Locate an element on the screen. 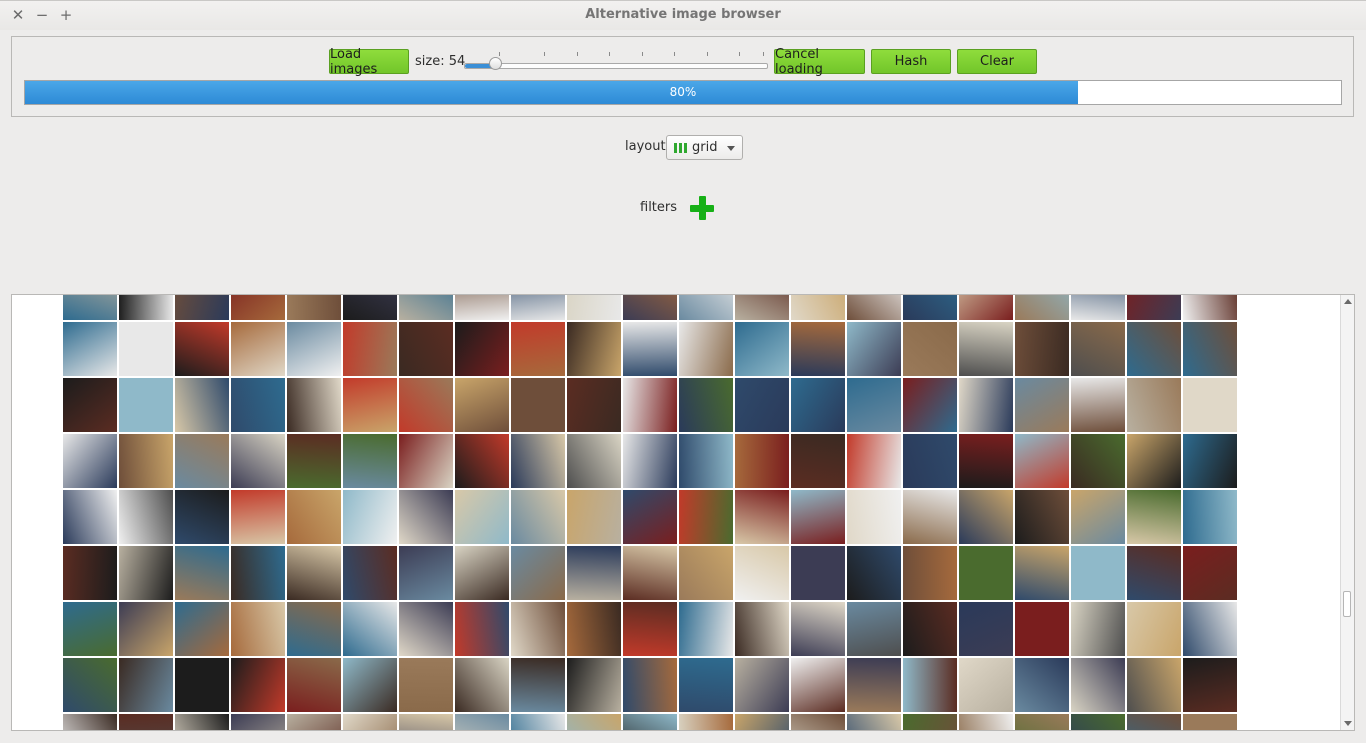  slider-track is located at coordinates (616, 66).